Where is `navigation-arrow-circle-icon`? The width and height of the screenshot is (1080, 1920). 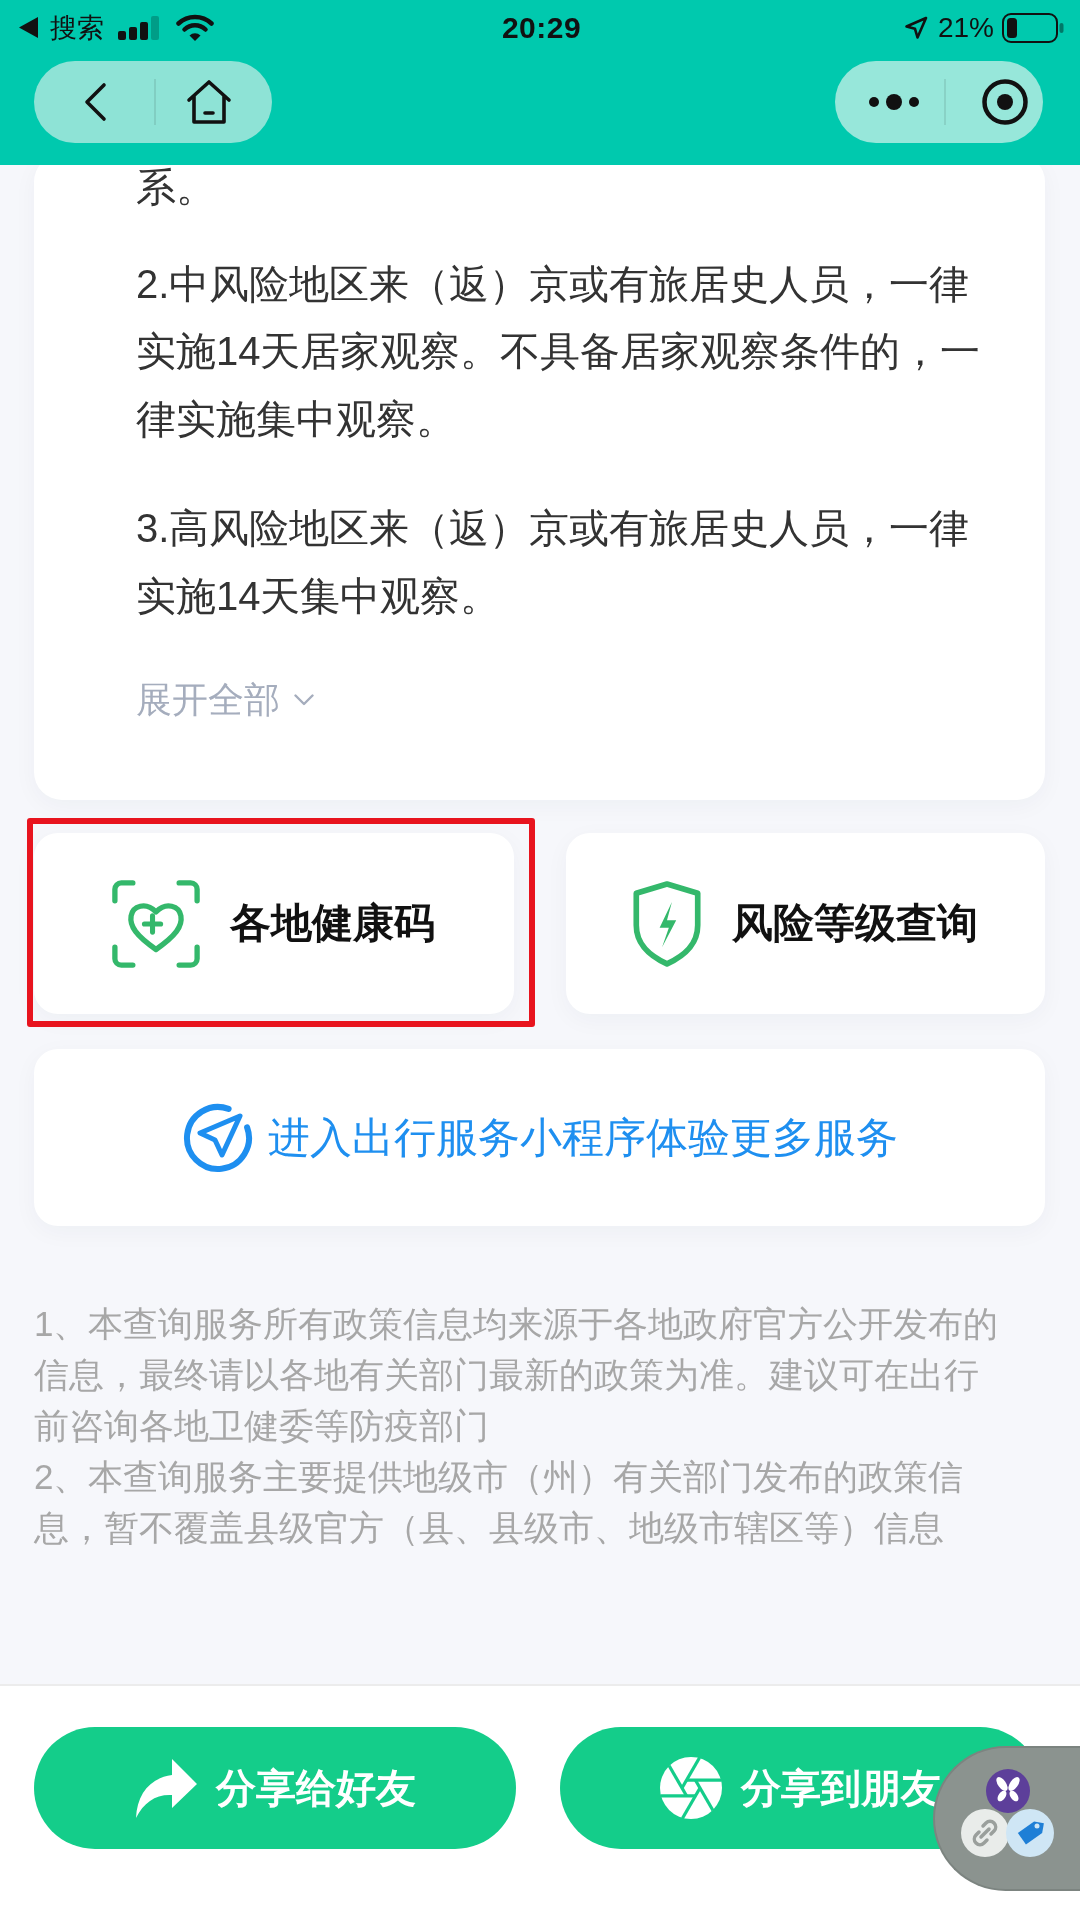 navigation-arrow-circle-icon is located at coordinates (217, 1137).